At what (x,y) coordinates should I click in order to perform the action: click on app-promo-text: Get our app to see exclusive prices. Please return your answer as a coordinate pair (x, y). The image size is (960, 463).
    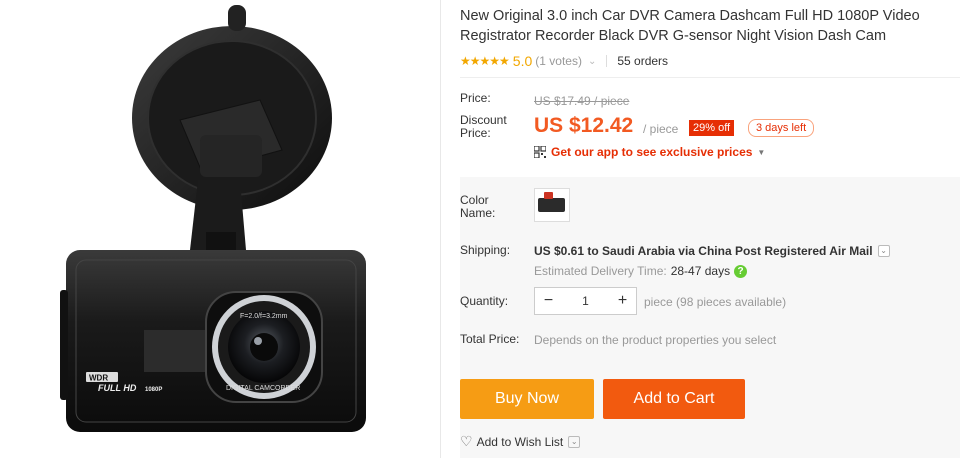
    Looking at the image, I should click on (651, 152).